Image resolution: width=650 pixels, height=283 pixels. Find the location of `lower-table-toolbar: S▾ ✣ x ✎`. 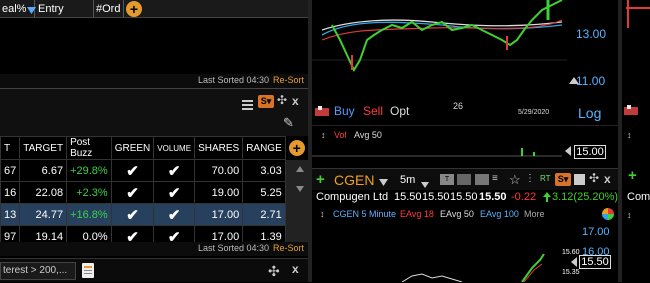

lower-table-toolbar: S▾ ✣ x ✎ is located at coordinates (154, 112).